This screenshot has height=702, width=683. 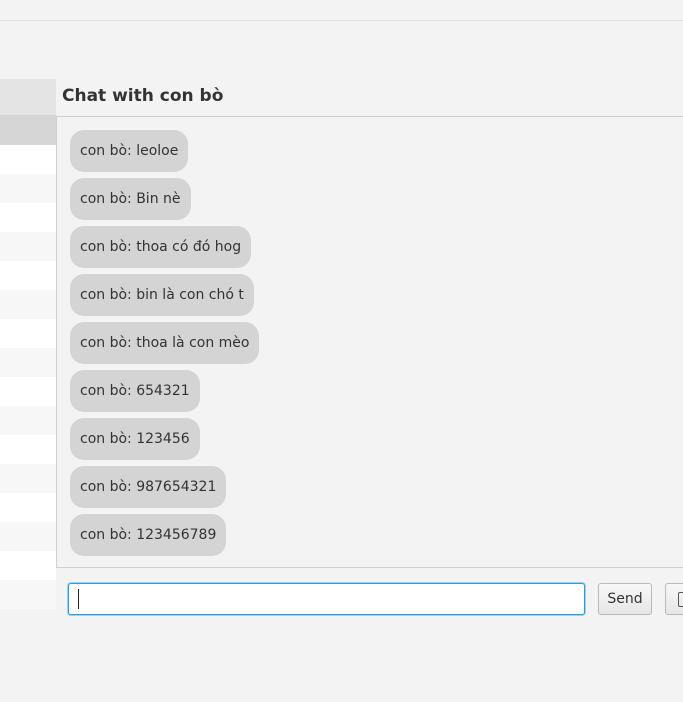 What do you see at coordinates (78, 599) in the screenshot?
I see `text-caret` at bounding box center [78, 599].